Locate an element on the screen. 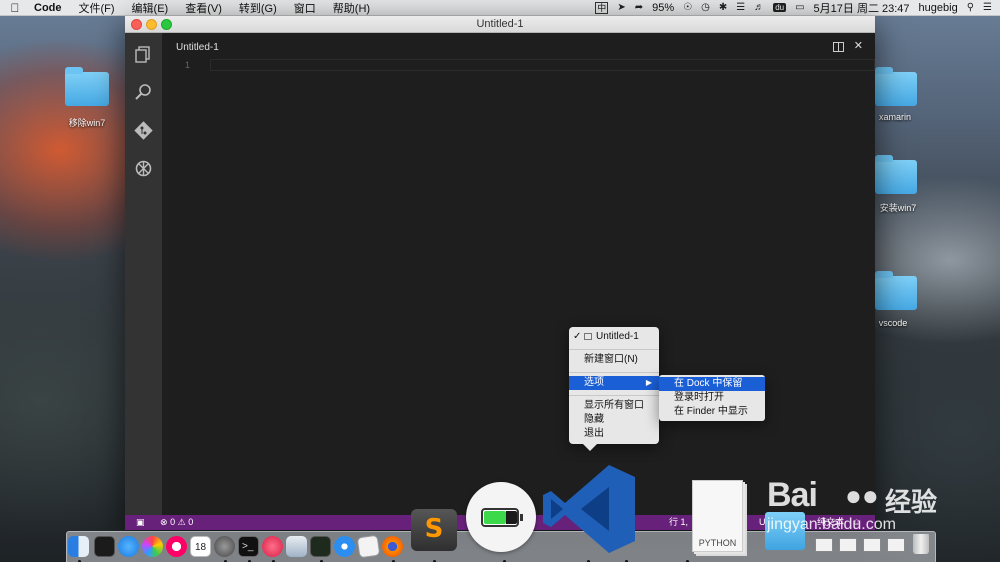 The height and width of the screenshot is (562, 1000). python-document-label: PYTHON is located at coordinates (717, 543).